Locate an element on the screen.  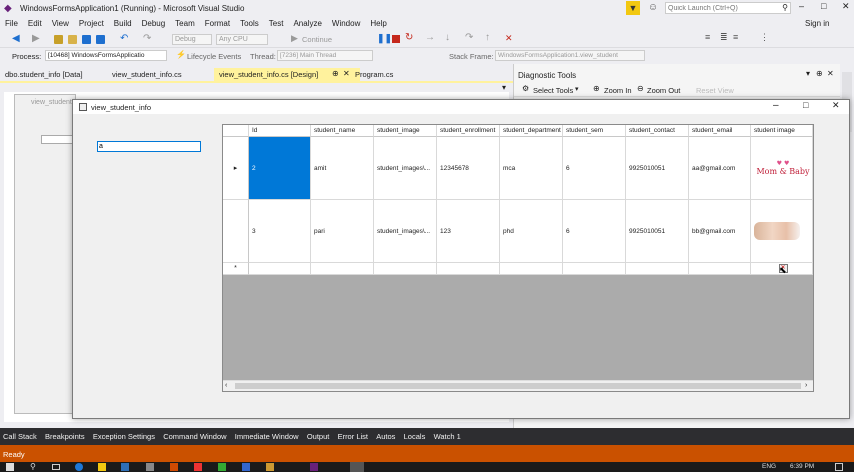
step-into-icon: ↓ is located at coordinates (447, 37).